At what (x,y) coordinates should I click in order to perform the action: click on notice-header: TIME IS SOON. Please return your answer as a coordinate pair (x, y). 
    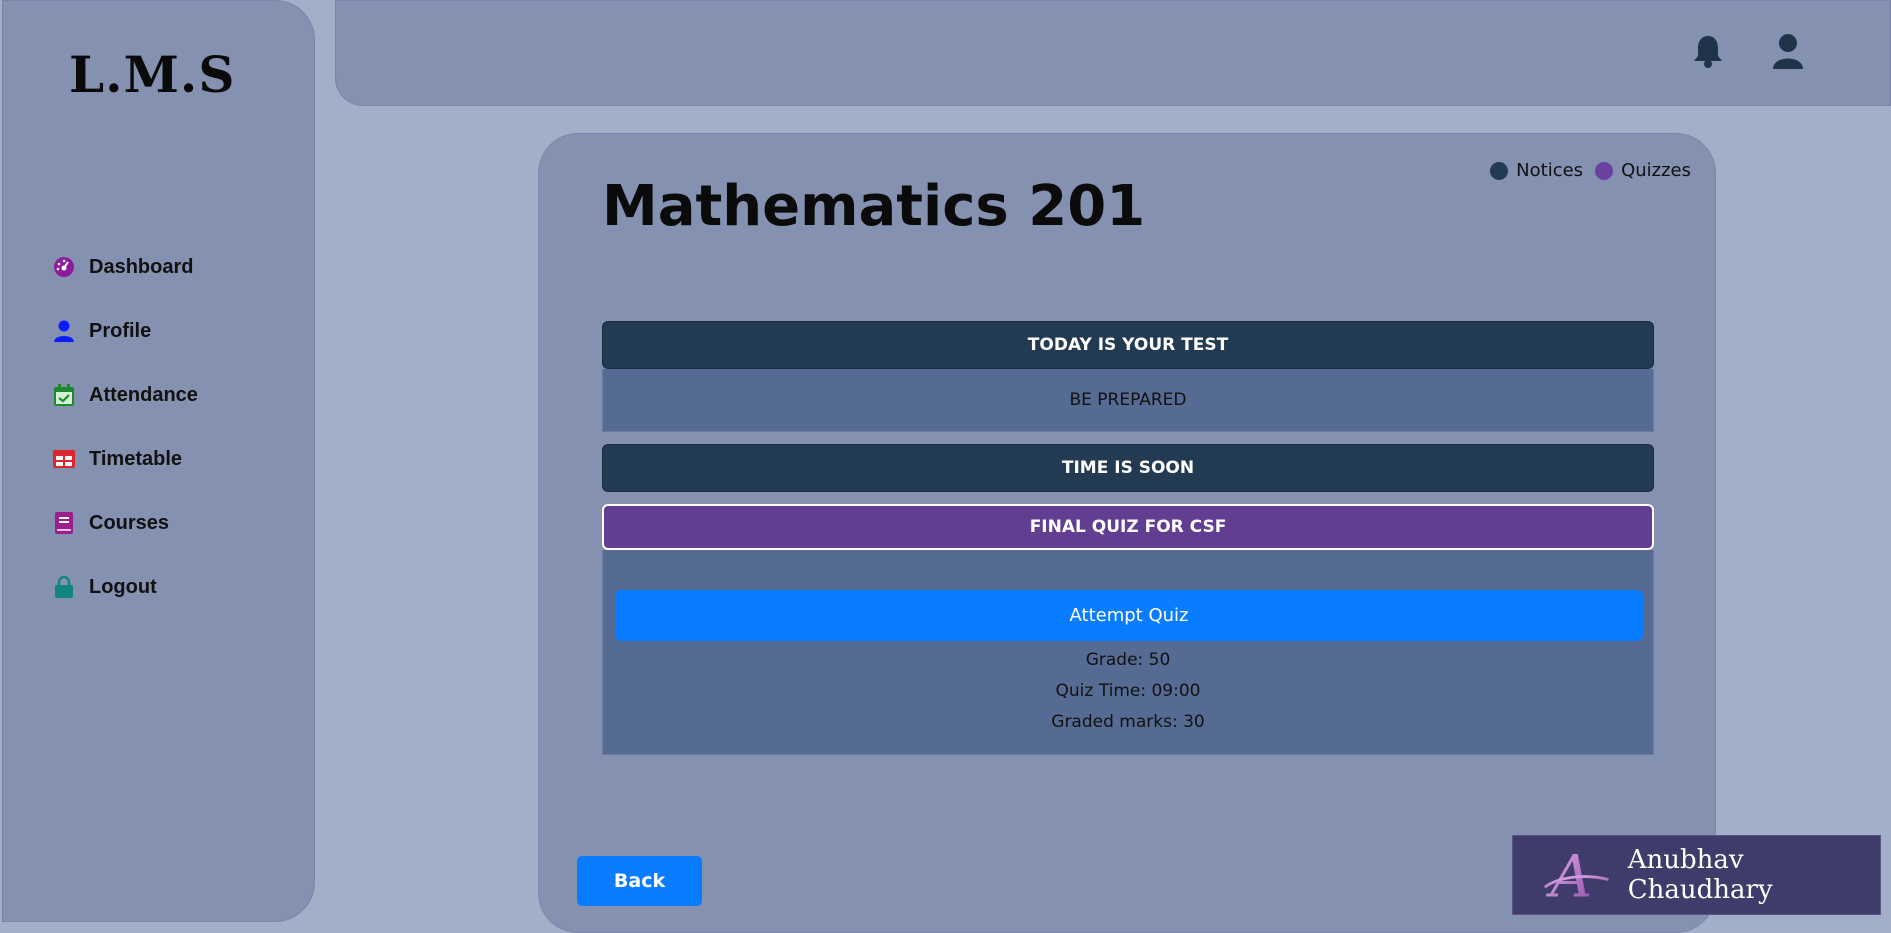
    Looking at the image, I should click on (1128, 468).